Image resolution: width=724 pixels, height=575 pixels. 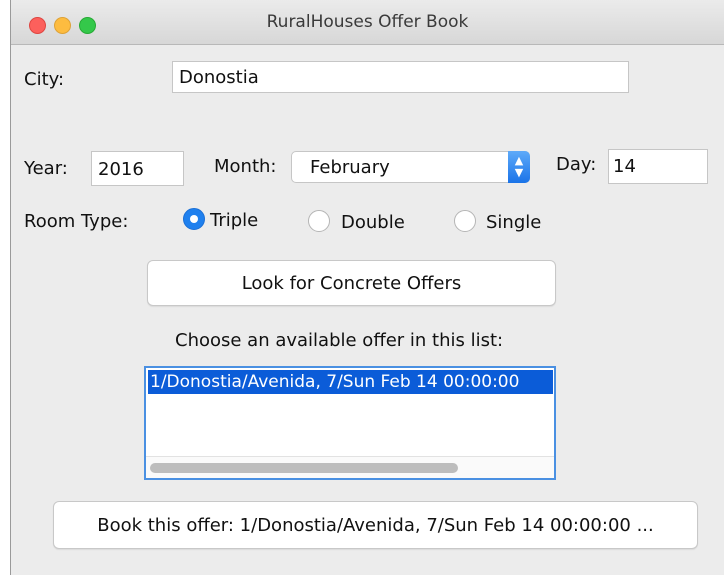 What do you see at coordinates (137, 168) in the screenshot?
I see `year-field: 2016` at bounding box center [137, 168].